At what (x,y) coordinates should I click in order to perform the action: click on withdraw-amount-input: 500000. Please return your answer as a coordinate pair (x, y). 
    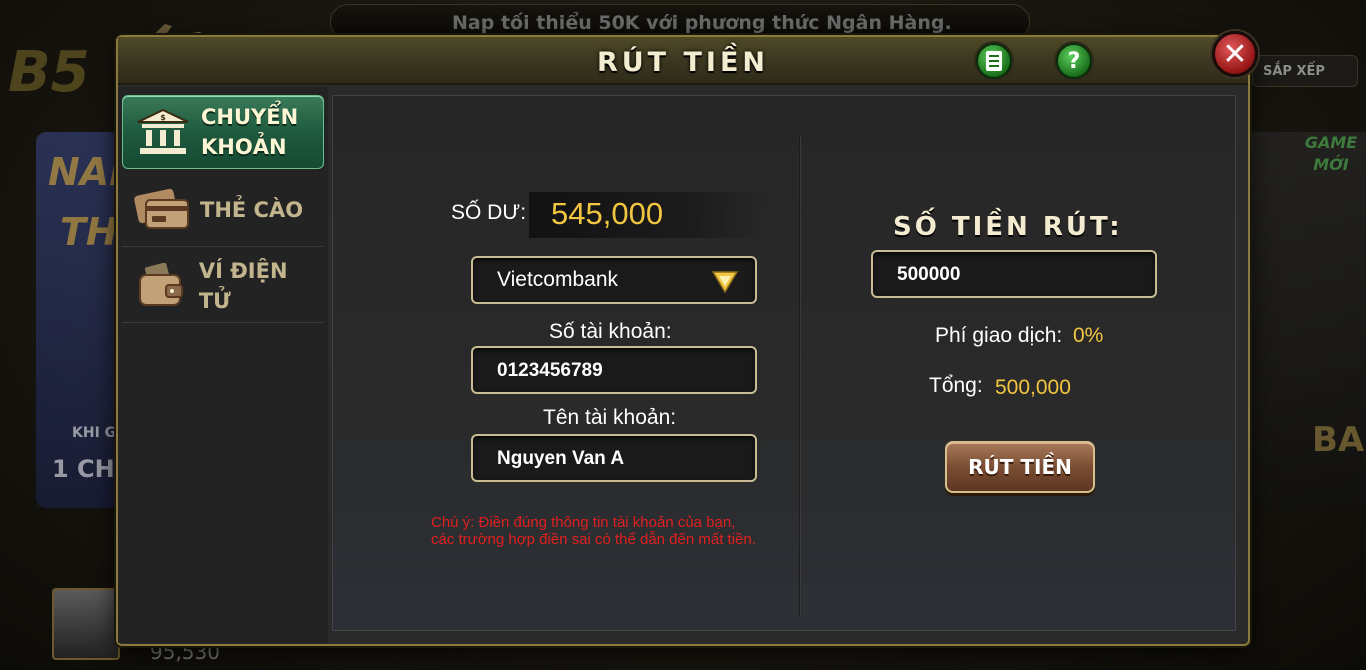
    Looking at the image, I should click on (1014, 274).